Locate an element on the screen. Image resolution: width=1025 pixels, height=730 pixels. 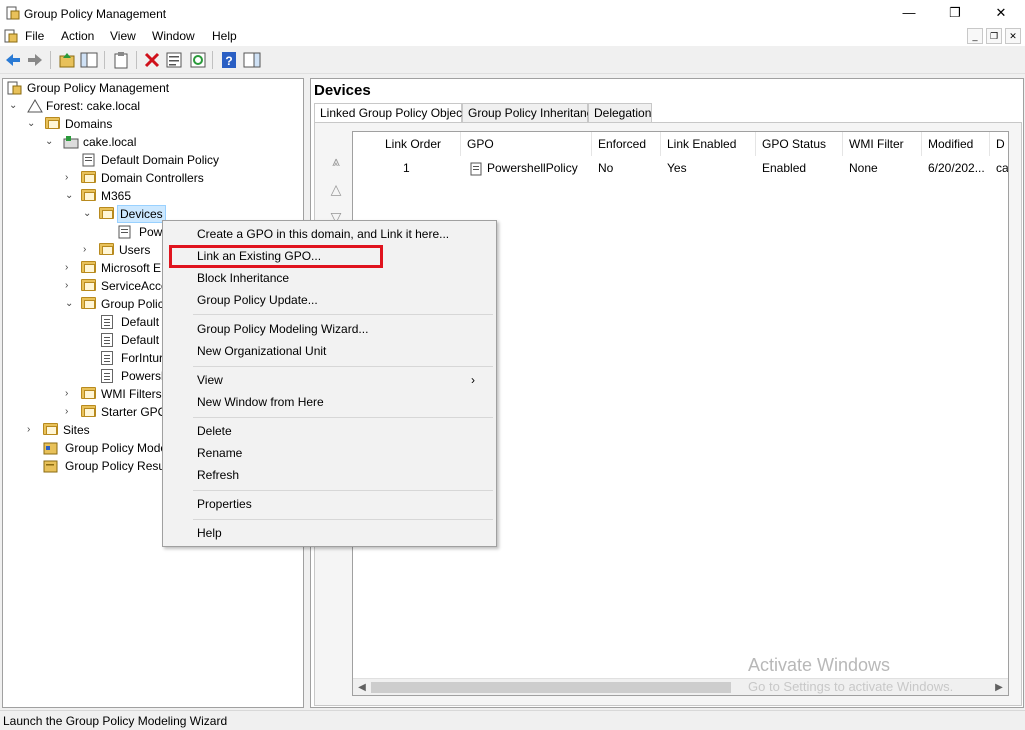
activation-watermark-subtitle: Go to Settings to activate Windows. is located at coordinates (851, 686).